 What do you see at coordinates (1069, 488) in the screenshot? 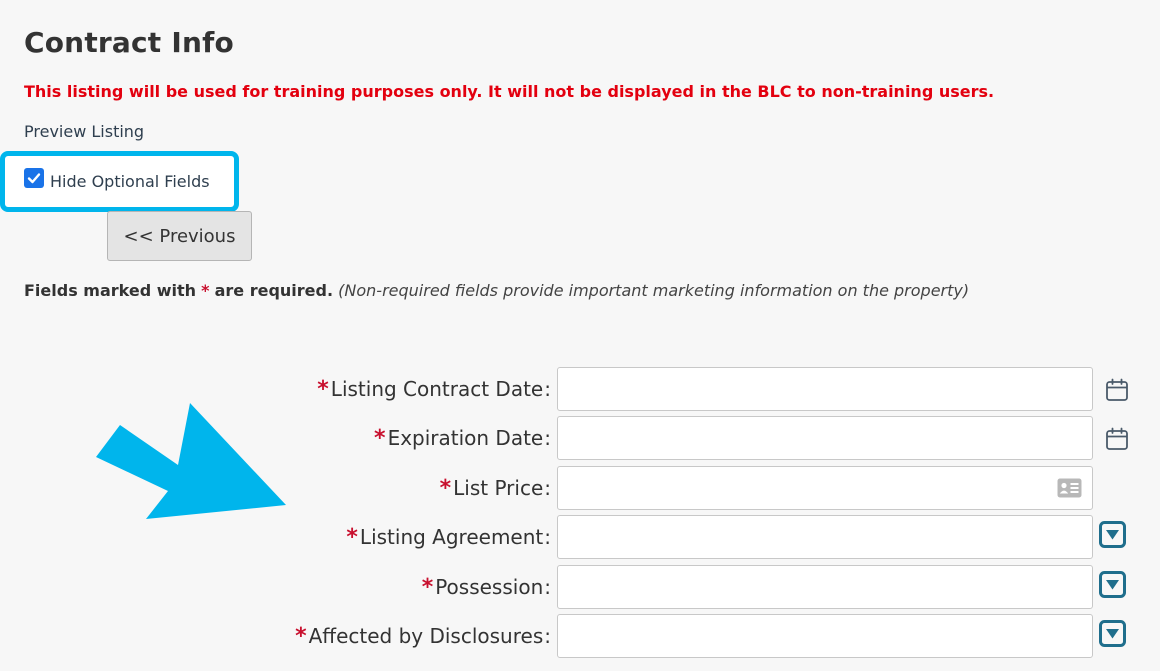
I see `contact-card-icon` at bounding box center [1069, 488].